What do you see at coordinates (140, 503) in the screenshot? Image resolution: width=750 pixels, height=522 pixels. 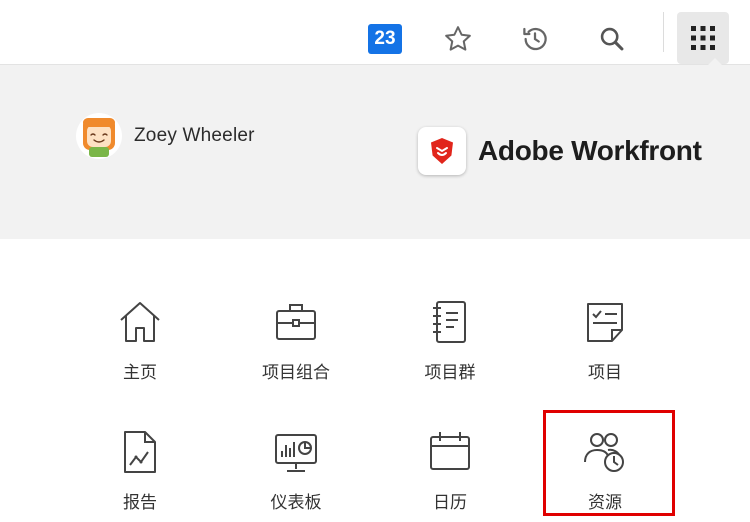 I see `app-label: 报告` at bounding box center [140, 503].